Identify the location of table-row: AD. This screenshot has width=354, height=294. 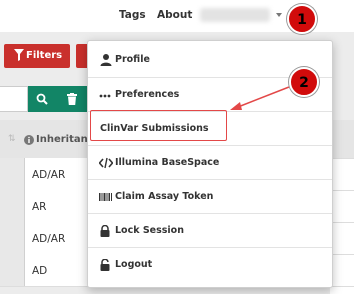
(45, 270).